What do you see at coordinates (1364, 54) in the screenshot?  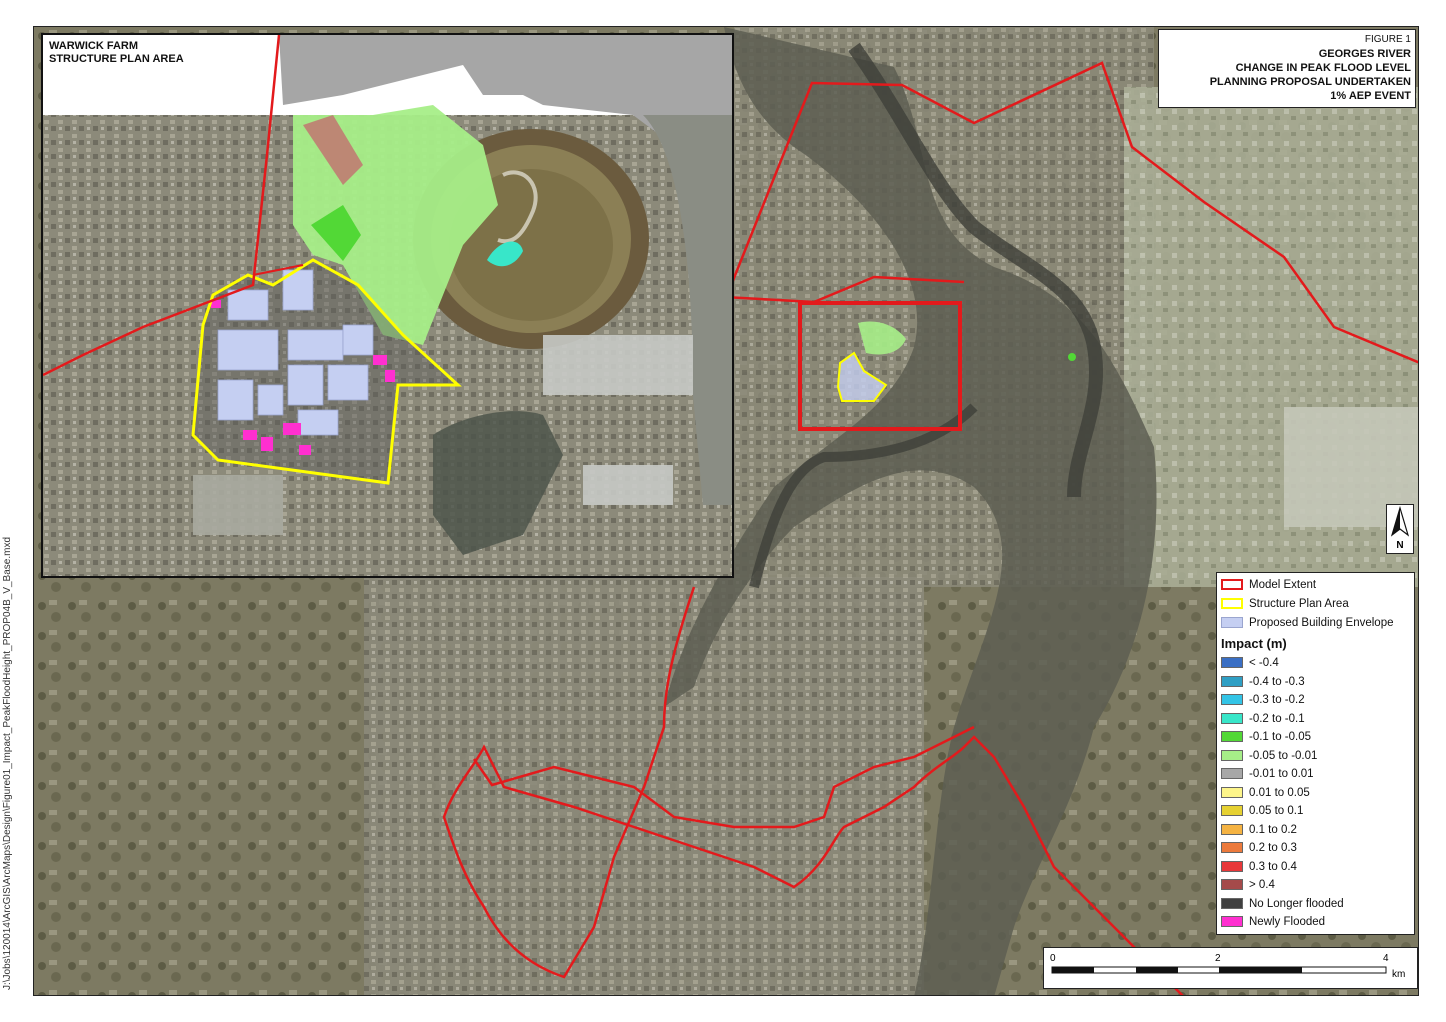 I see `figure-title-line-1: GEORGES RIVER` at bounding box center [1364, 54].